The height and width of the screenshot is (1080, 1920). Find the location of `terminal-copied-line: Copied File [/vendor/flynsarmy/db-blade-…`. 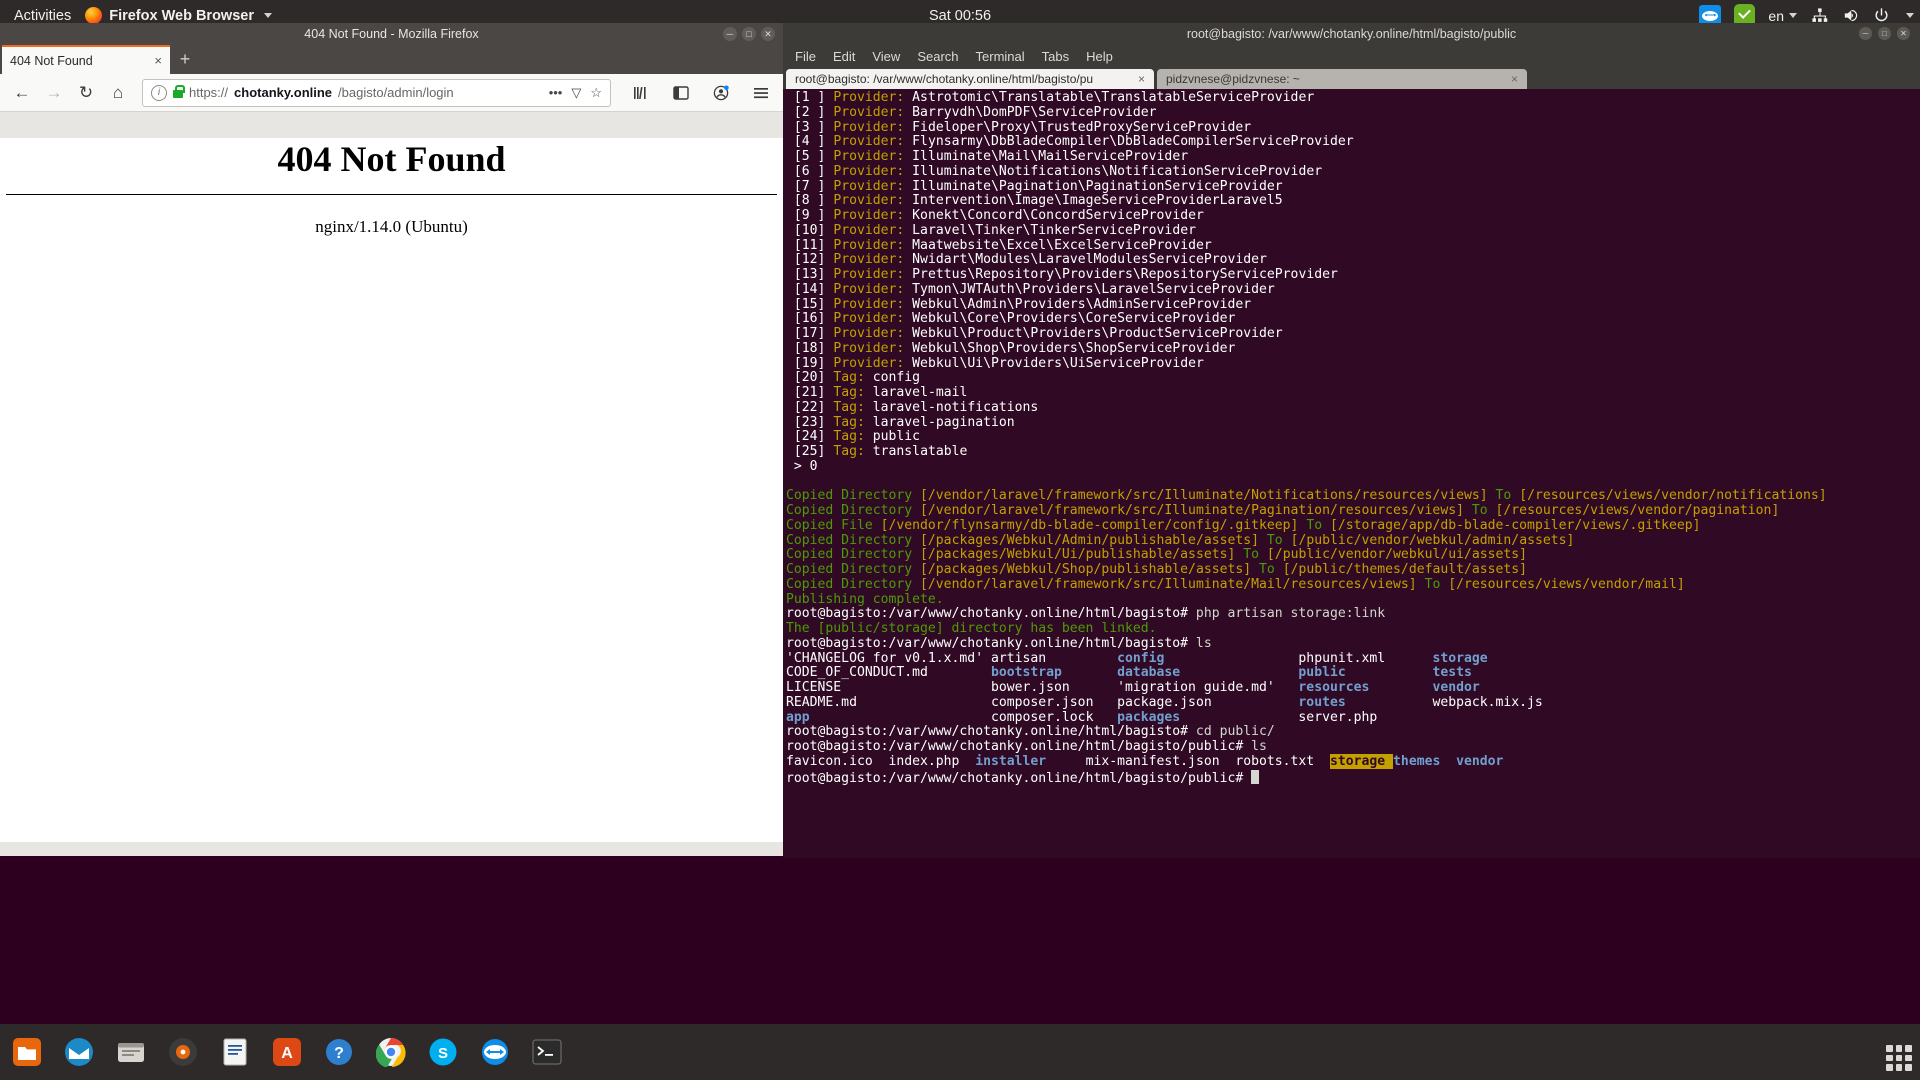

terminal-copied-line: Copied File [/vendor/flynsarmy/db-blade-… is located at coordinates (1243, 525).